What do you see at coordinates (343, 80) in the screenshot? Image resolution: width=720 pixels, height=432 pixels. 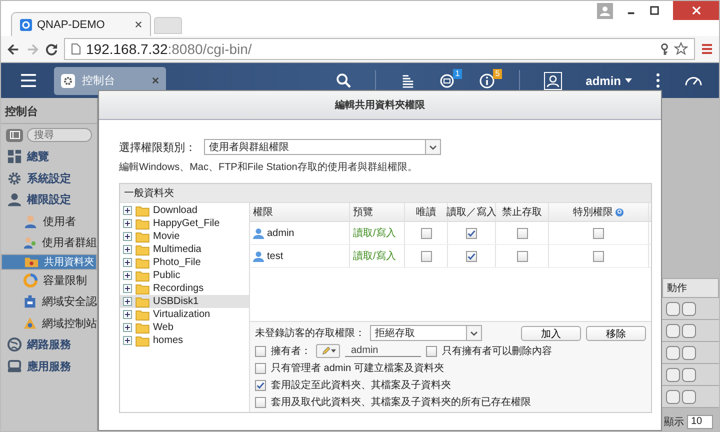 I see `search-icon` at bounding box center [343, 80].